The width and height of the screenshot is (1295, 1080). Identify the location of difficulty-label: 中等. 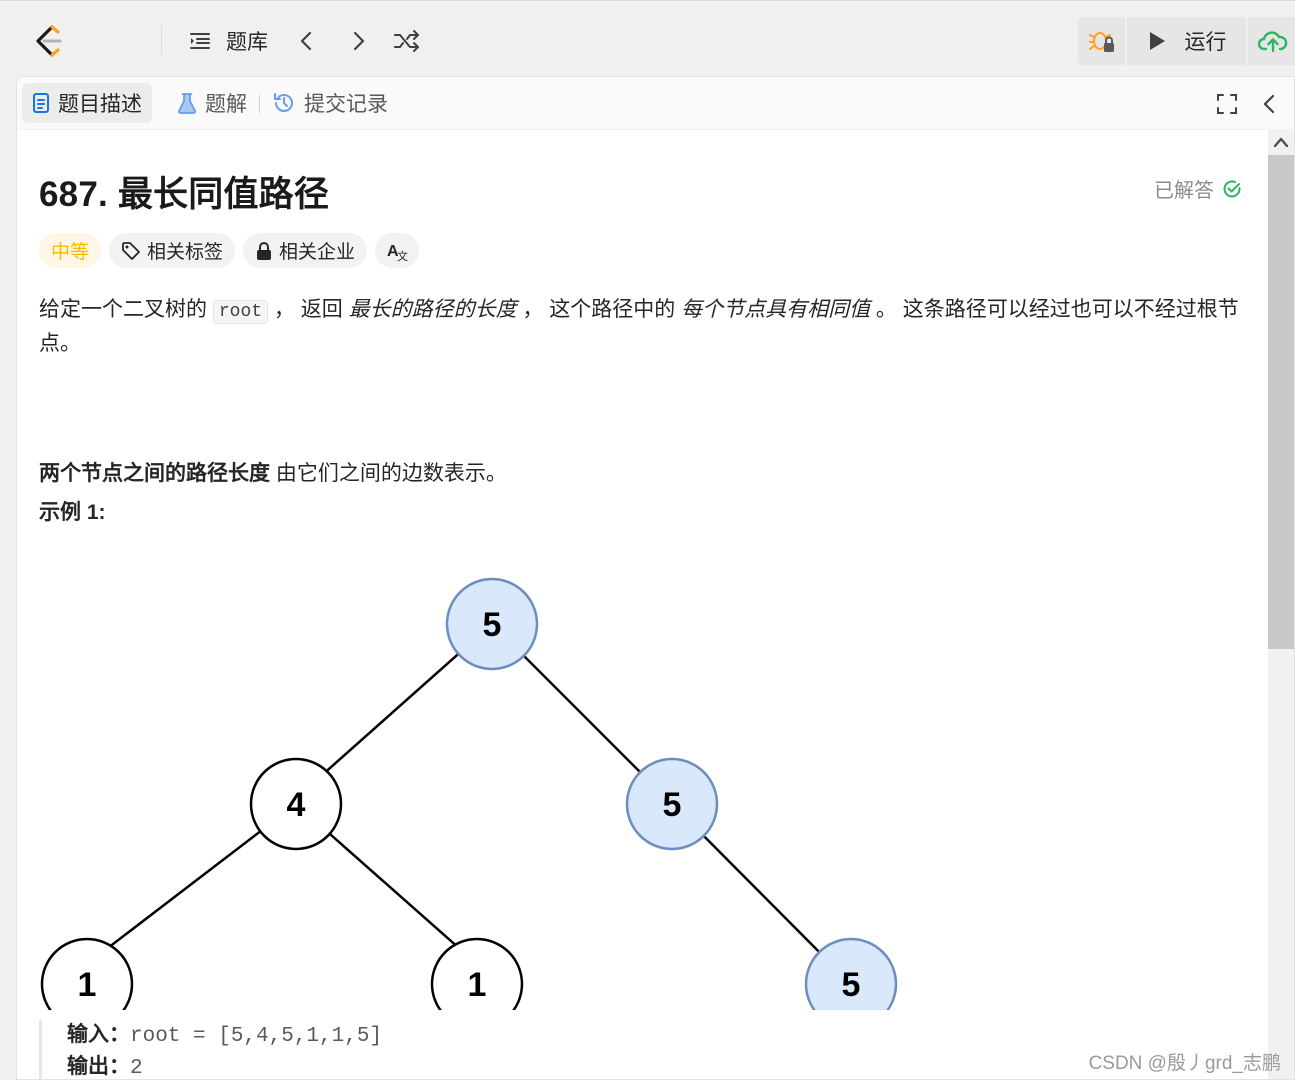
(70, 252).